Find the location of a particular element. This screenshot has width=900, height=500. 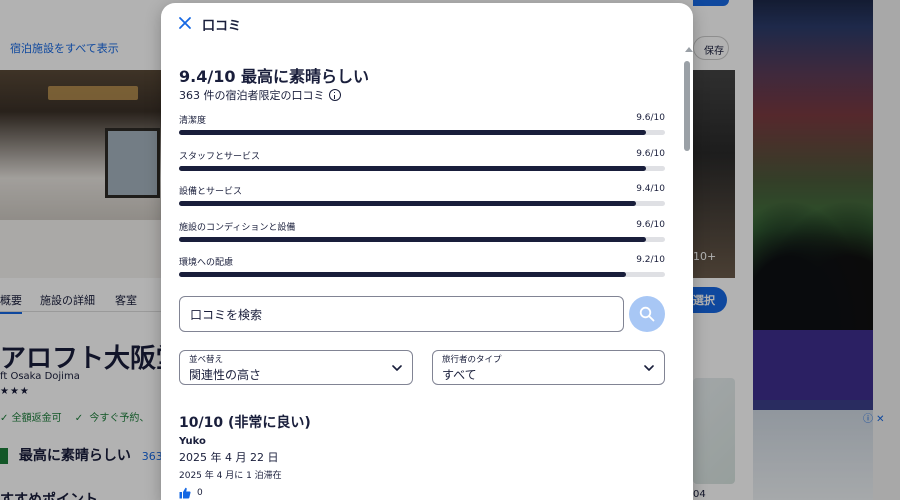

info-icon is located at coordinates (334, 95).